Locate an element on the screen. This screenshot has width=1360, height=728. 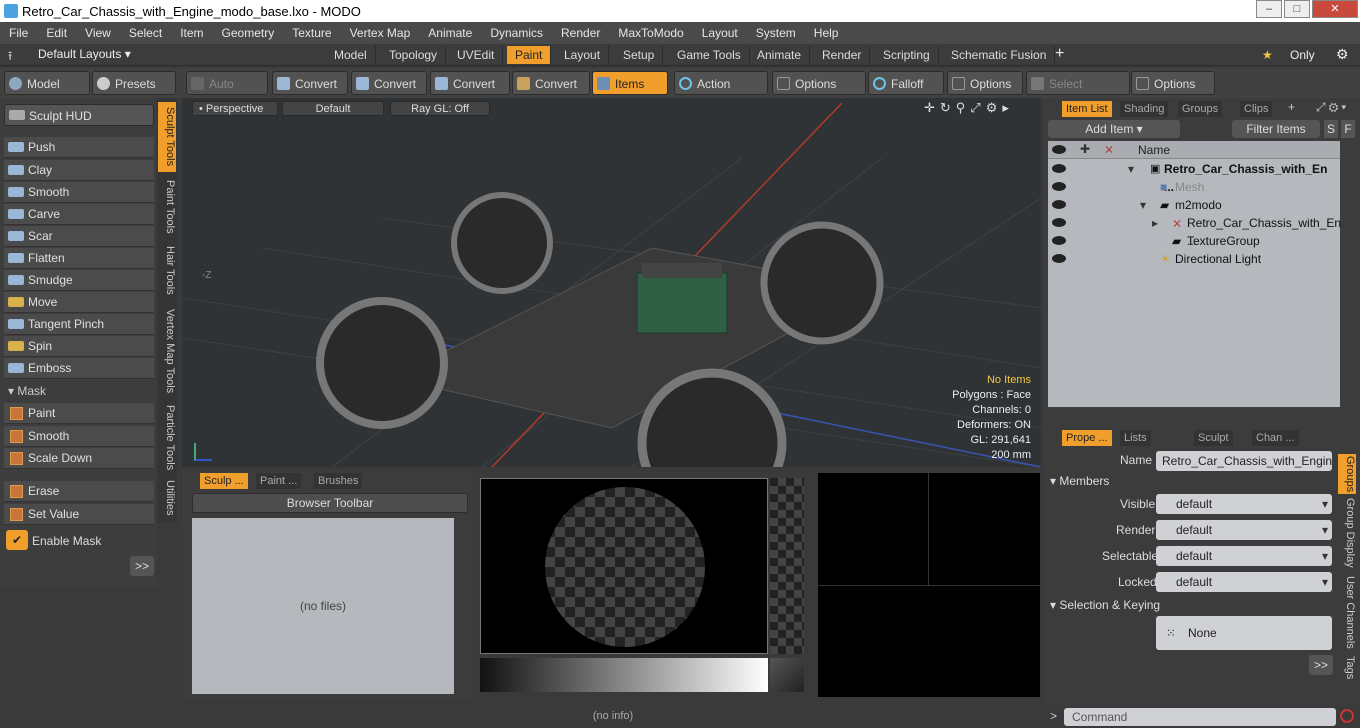
s-filter-button: S is located at coordinates (1331, 129).